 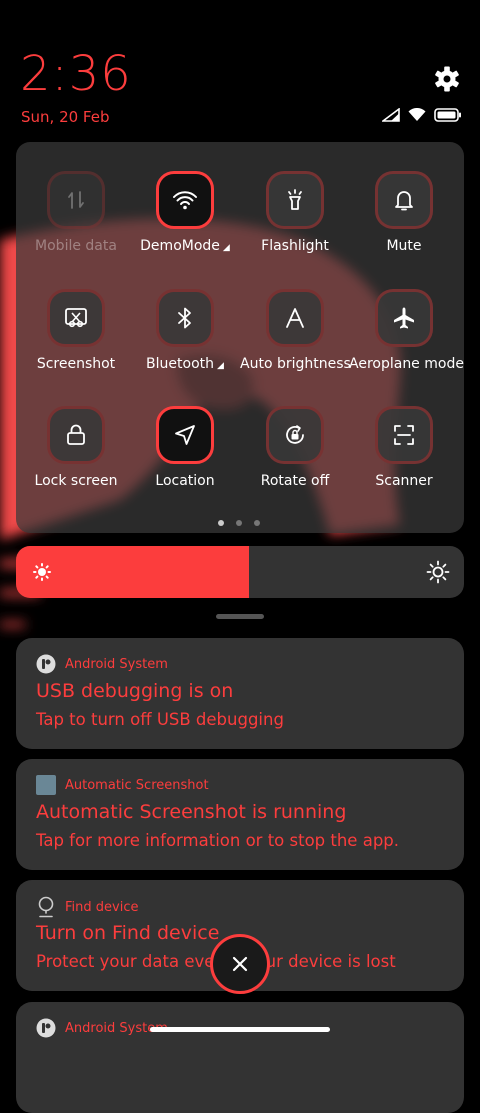 I want to click on tile-location: Location, so click(x=185, y=447).